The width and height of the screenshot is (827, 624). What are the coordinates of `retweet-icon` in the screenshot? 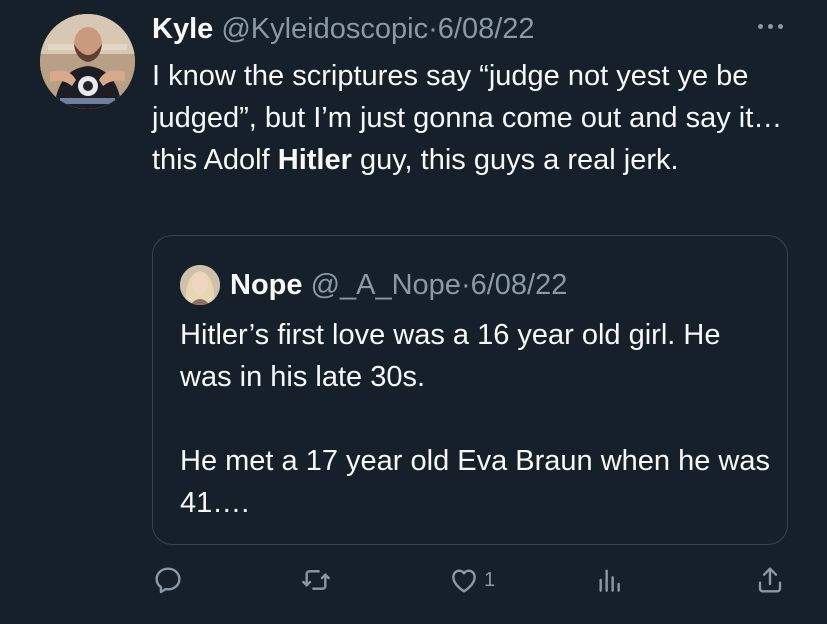 It's located at (316, 580).